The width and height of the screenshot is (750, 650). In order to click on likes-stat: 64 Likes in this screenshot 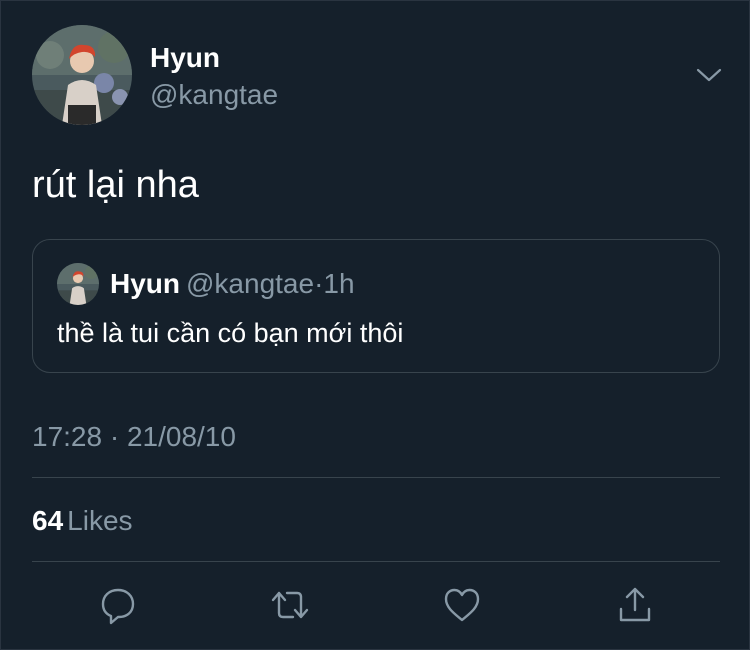, I will do `click(82, 521)`.